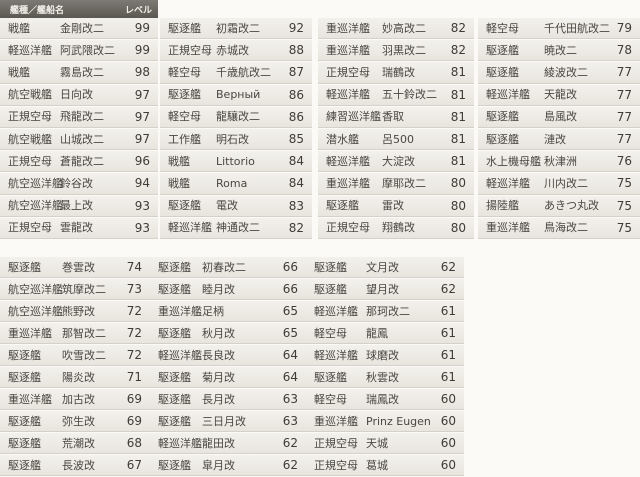  Describe the element at coordinates (385, 421) in the screenshot. I see `ship-row: 重巡洋艦 Prinz Eugen 60` at that location.